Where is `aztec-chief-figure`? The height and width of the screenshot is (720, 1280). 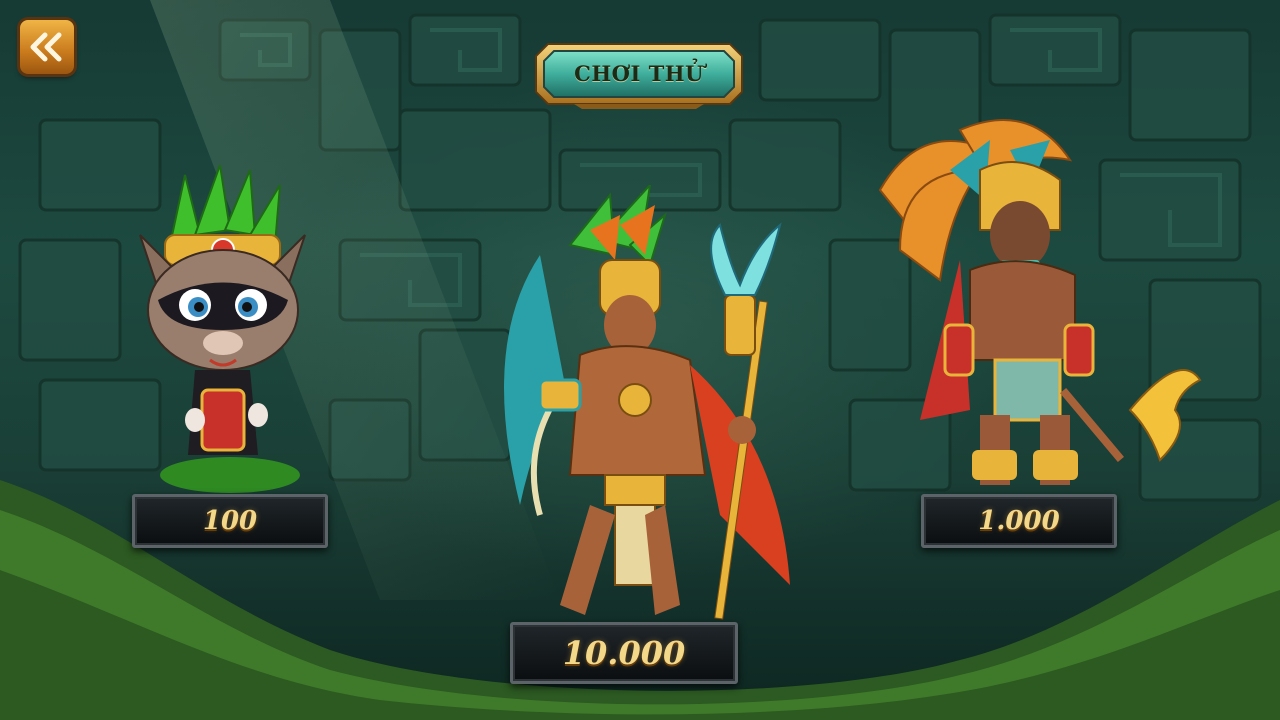
aztec-chief-figure is located at coordinates (1040, 302).